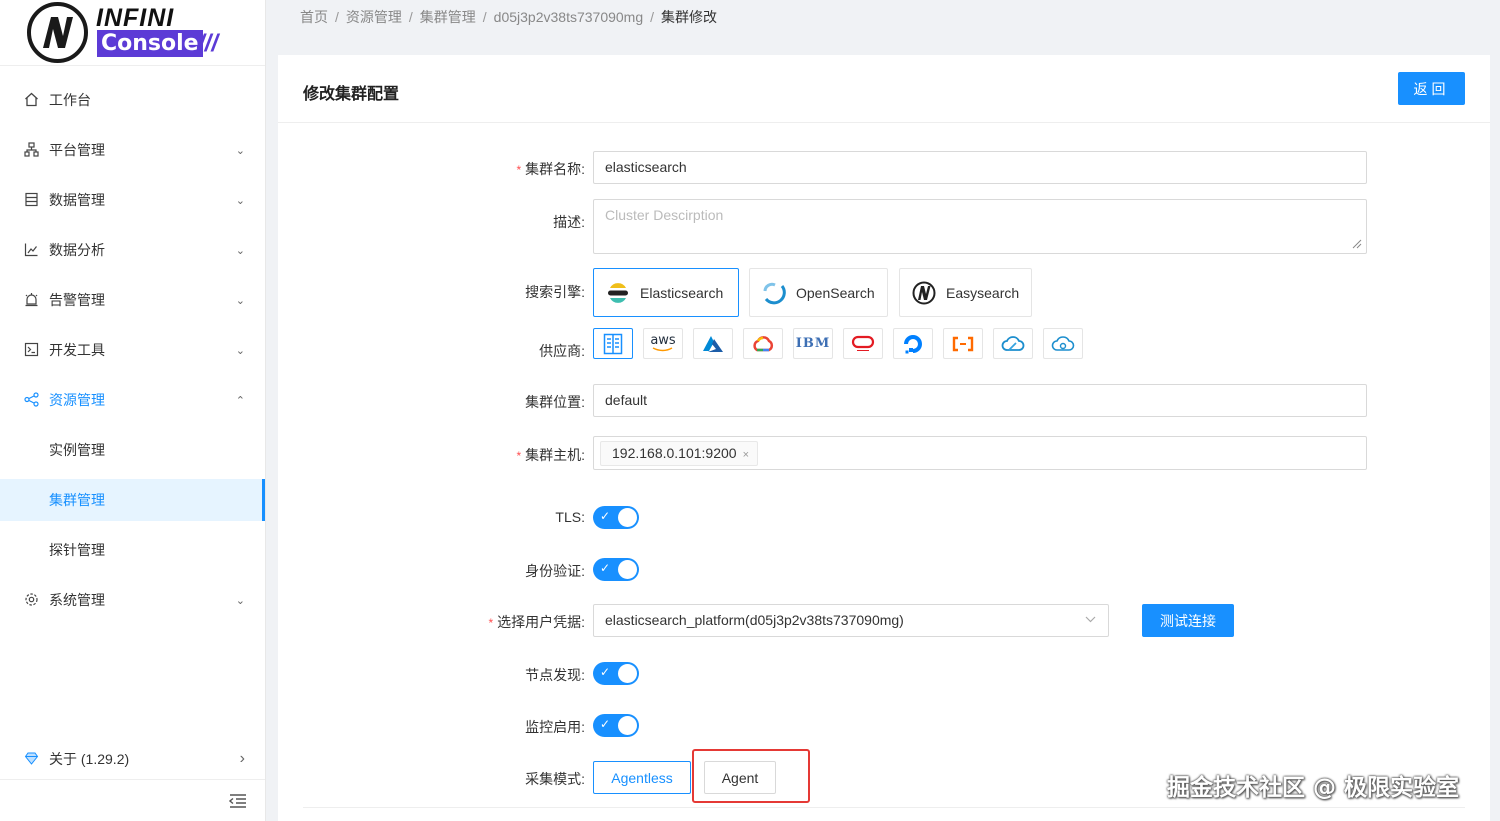 The image size is (1500, 821). Describe the element at coordinates (31, 350) in the screenshot. I see `terminal-icon` at that location.